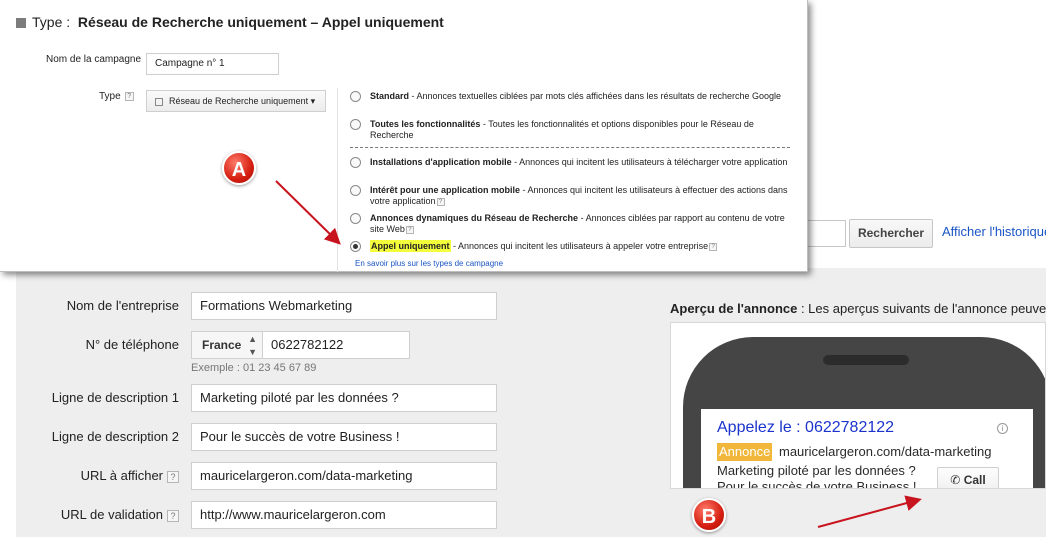 The image size is (1046, 537). Describe the element at coordinates (709, 515) in the screenshot. I see `marker-b: B` at that location.